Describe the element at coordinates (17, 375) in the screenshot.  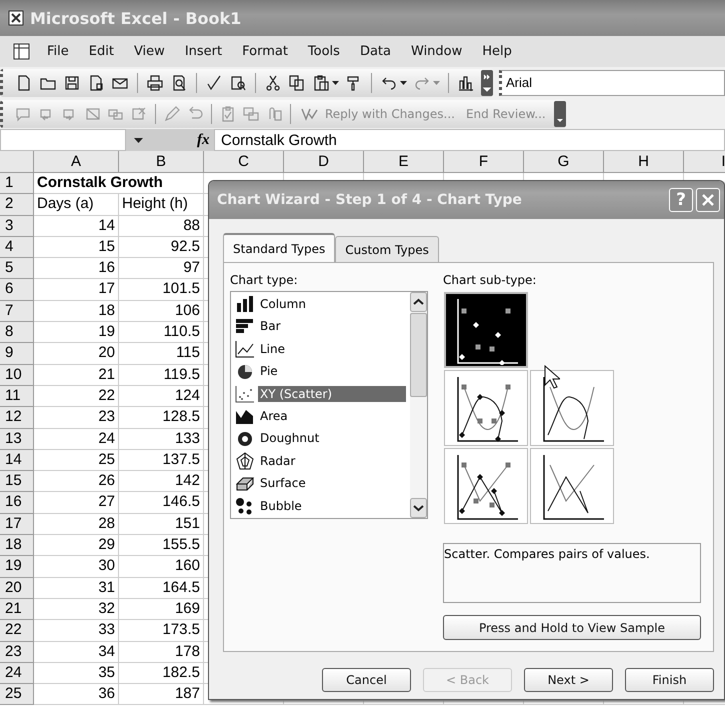
I see `row-header: 10` at that location.